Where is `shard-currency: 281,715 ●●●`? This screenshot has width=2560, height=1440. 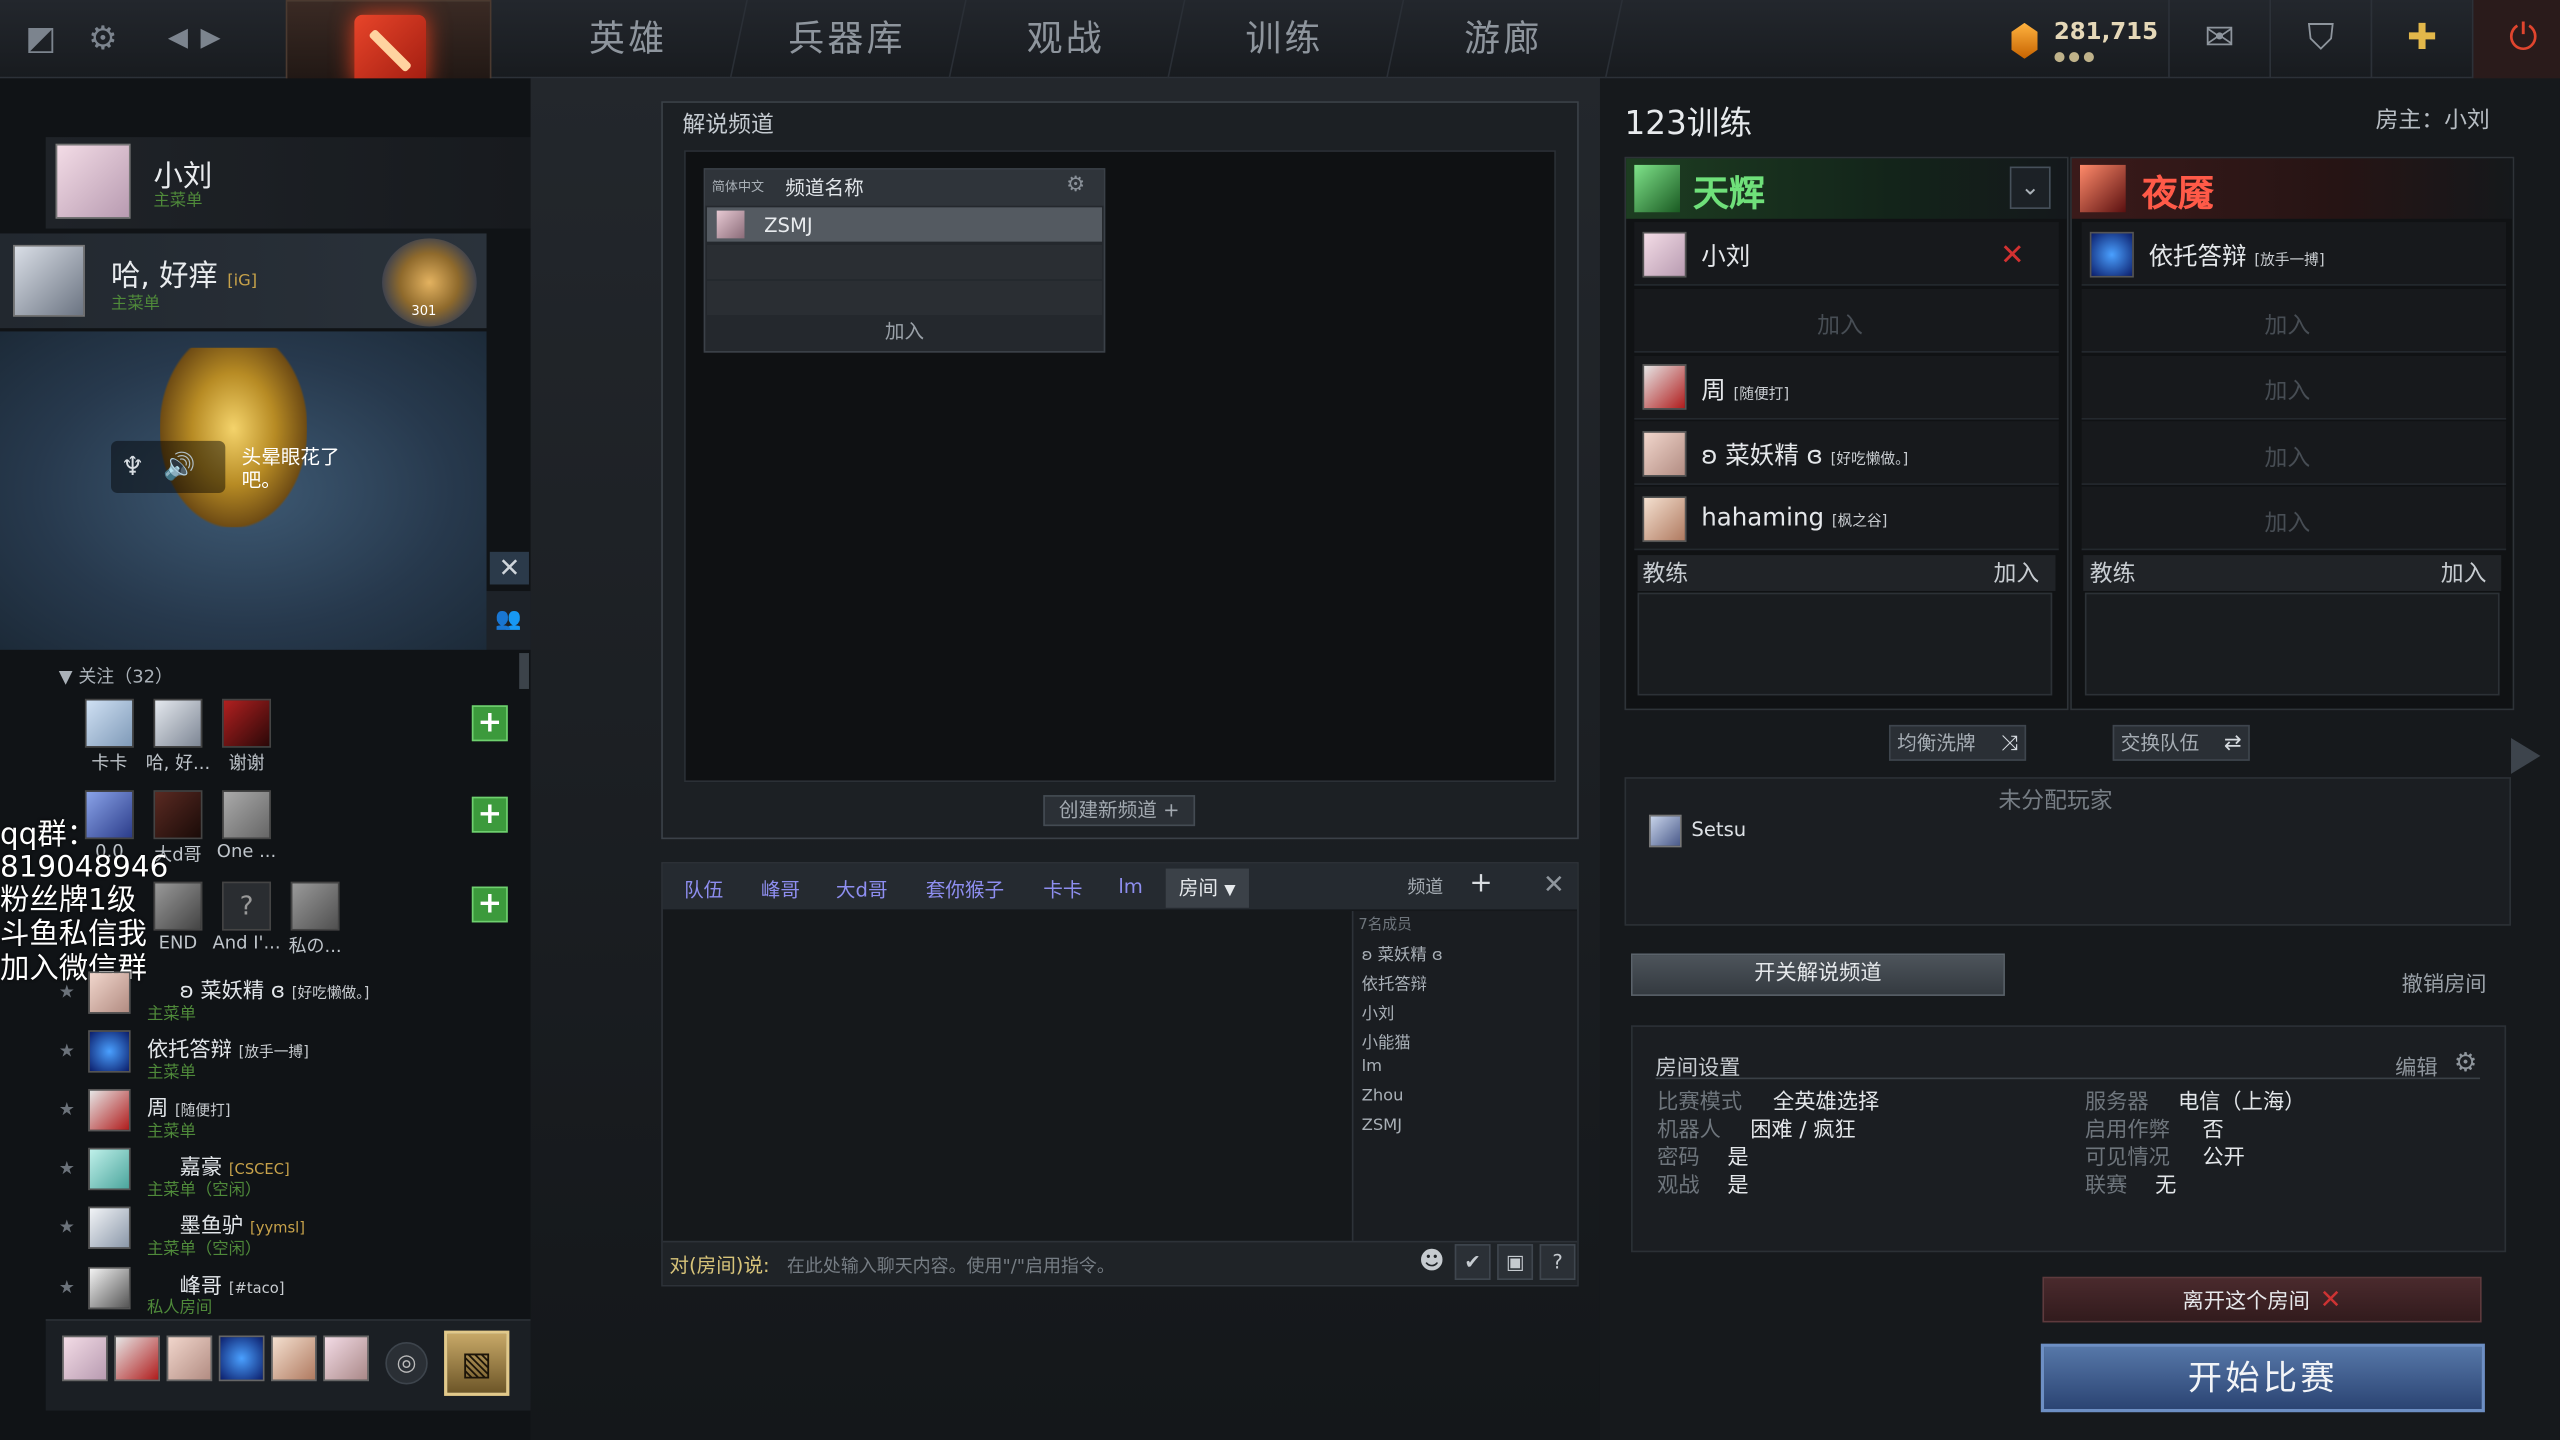
shard-currency: 281,715 ●●● is located at coordinates (2083, 41).